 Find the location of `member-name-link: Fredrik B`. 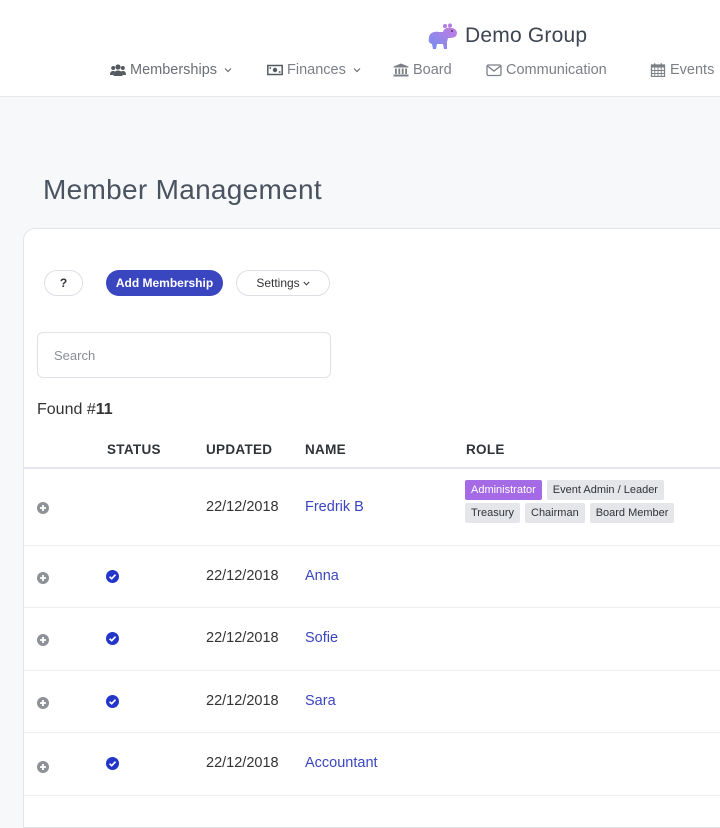

member-name-link: Fredrik B is located at coordinates (334, 507).